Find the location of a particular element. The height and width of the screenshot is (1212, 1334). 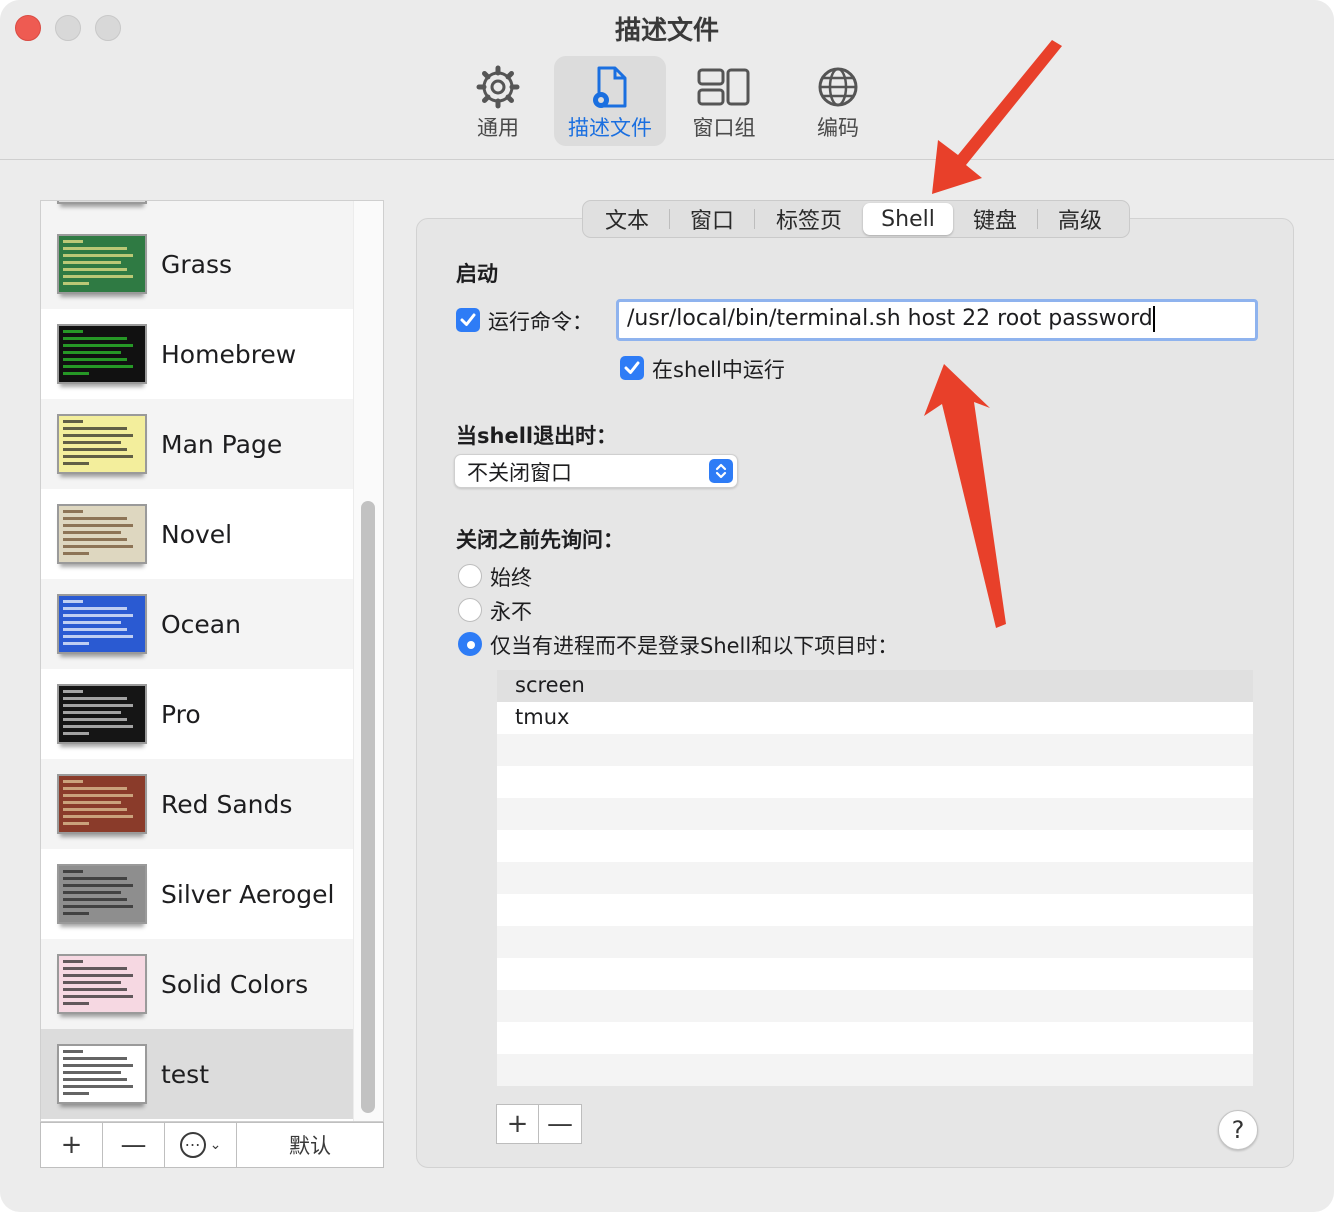

checkmark-icon is located at coordinates (468, 319).